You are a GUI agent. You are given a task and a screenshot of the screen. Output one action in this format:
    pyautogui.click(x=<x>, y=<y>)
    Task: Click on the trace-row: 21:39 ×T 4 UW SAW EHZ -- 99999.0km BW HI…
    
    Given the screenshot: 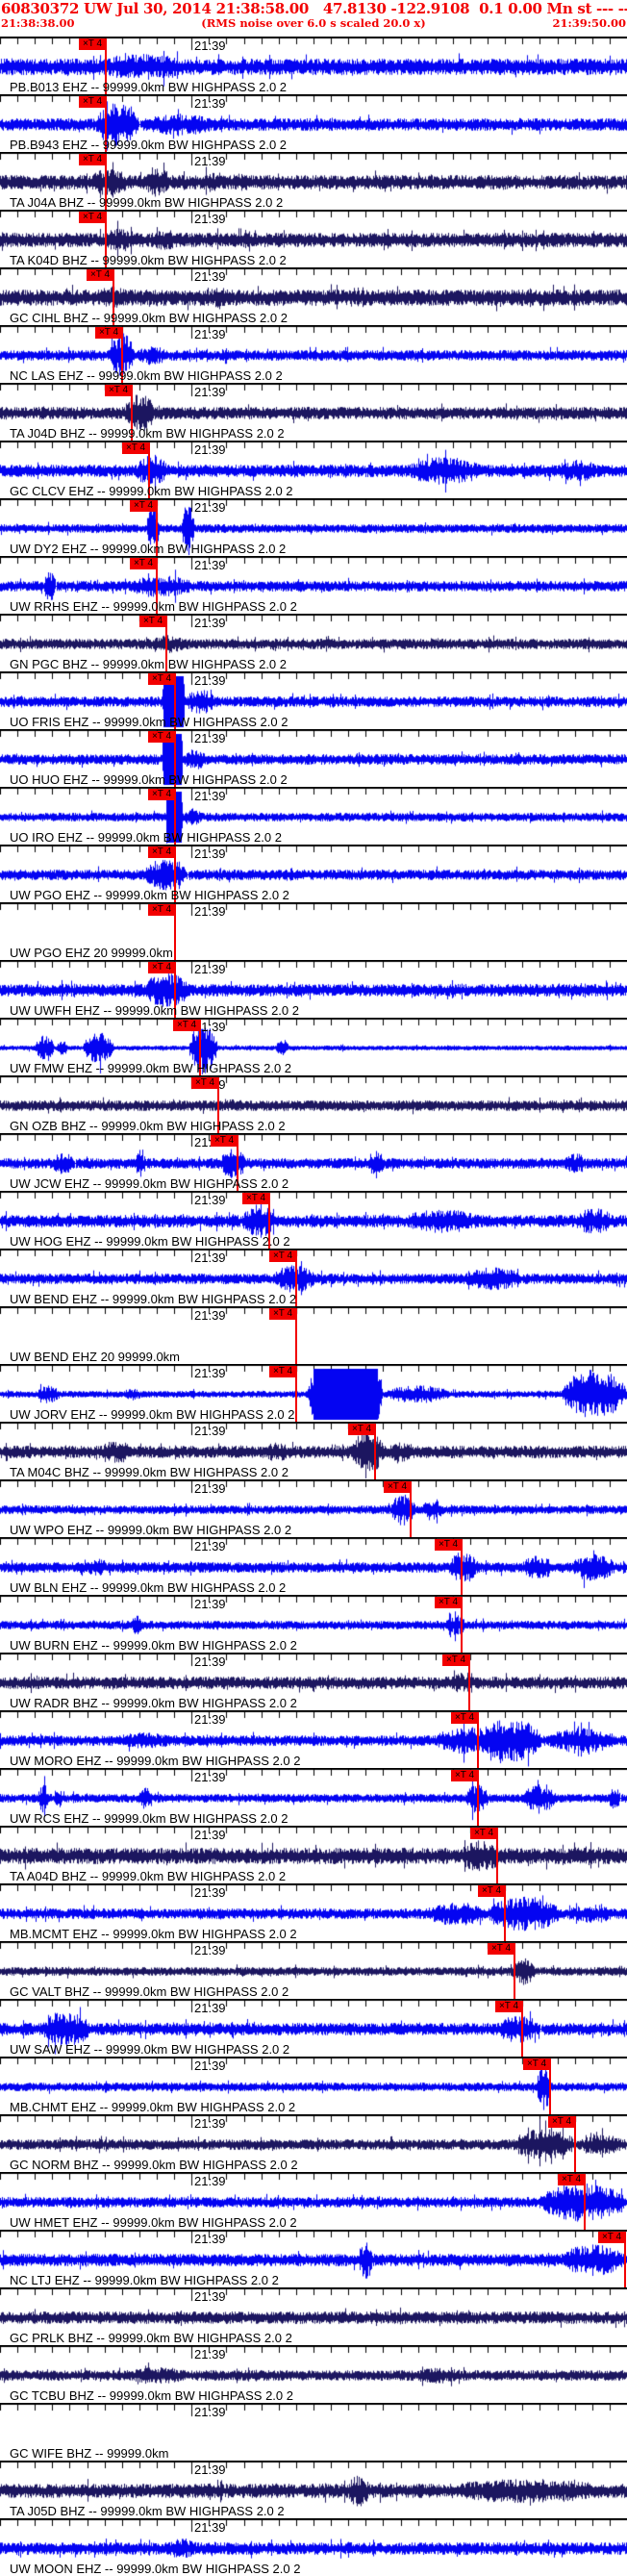 What is the action you would take?
    pyautogui.click(x=313, y=2028)
    